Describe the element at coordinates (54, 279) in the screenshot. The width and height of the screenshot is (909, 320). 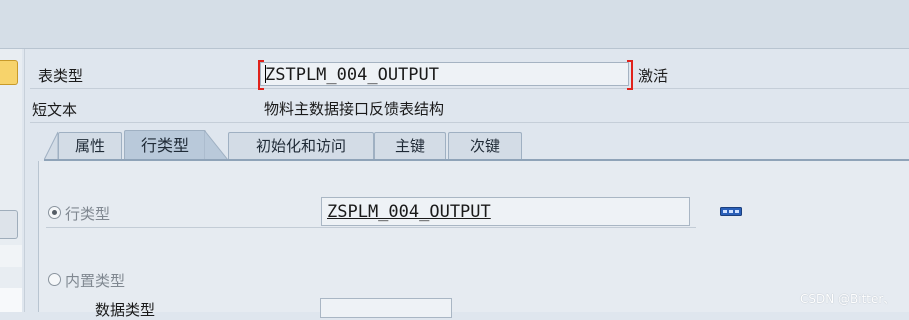
I see `builtin-type-radio` at that location.